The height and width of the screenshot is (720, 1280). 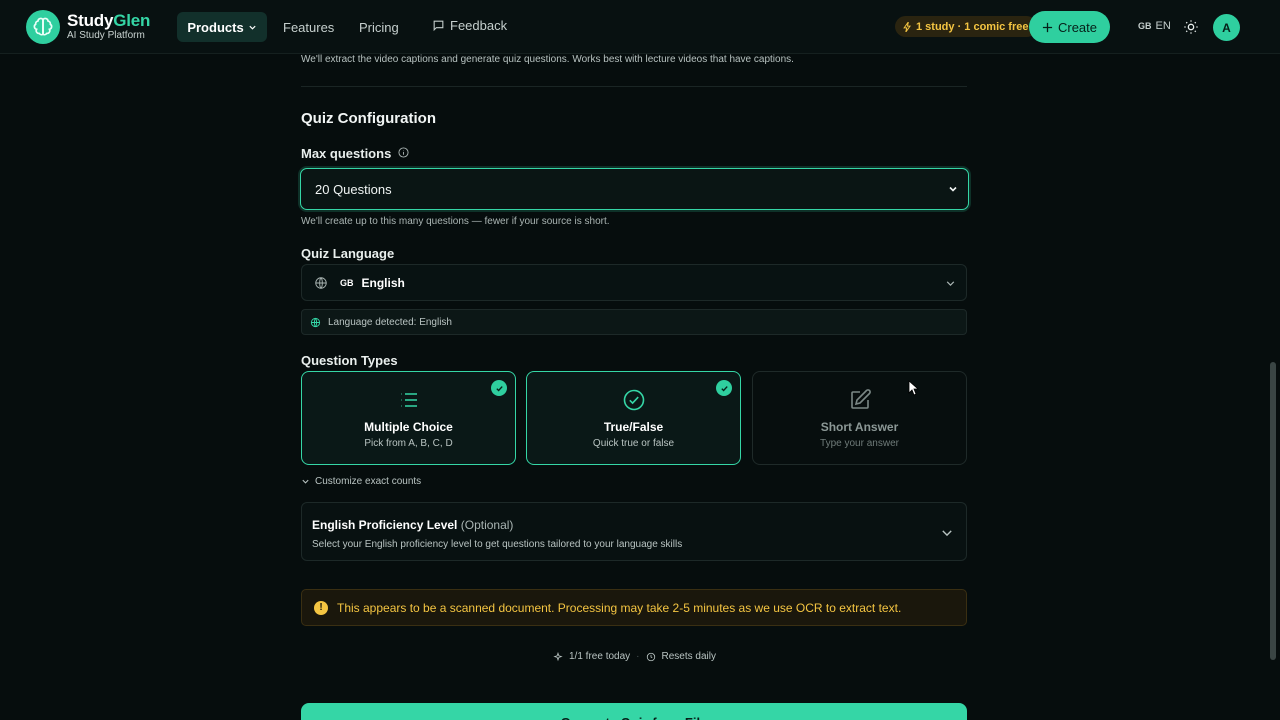 I want to click on nav-feedback-link: Feedback, so click(x=469, y=25).